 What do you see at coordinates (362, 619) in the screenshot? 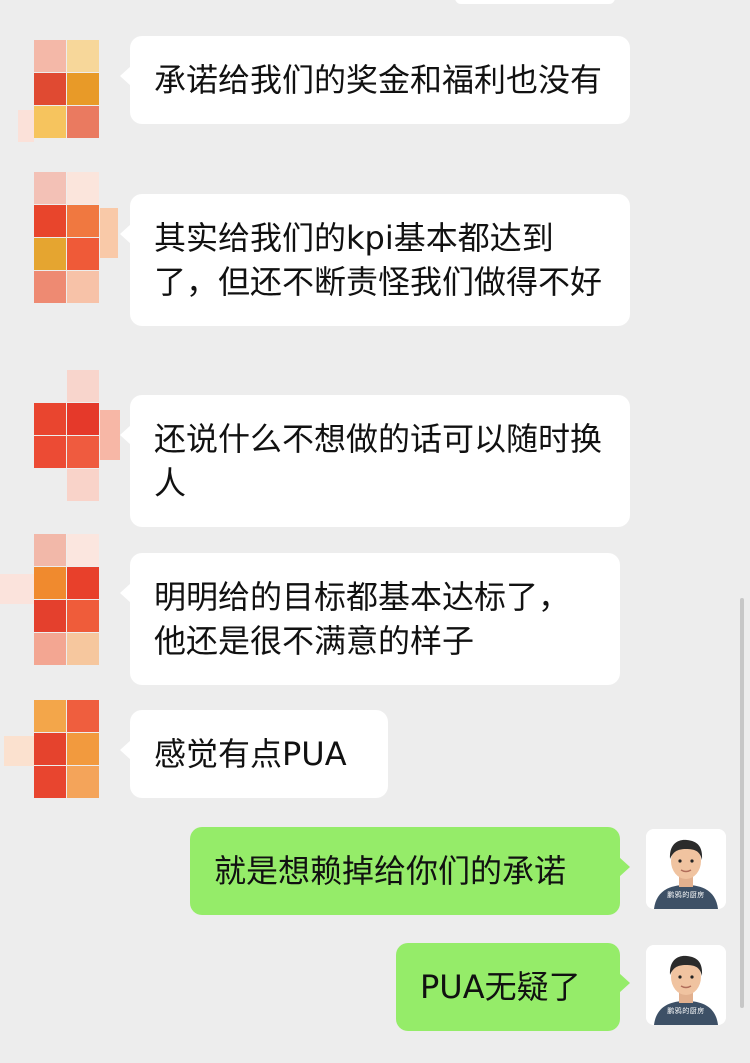
I see `message-text: 明明给的目标都基本达标了，他还是很不满意的样子` at bounding box center [362, 619].